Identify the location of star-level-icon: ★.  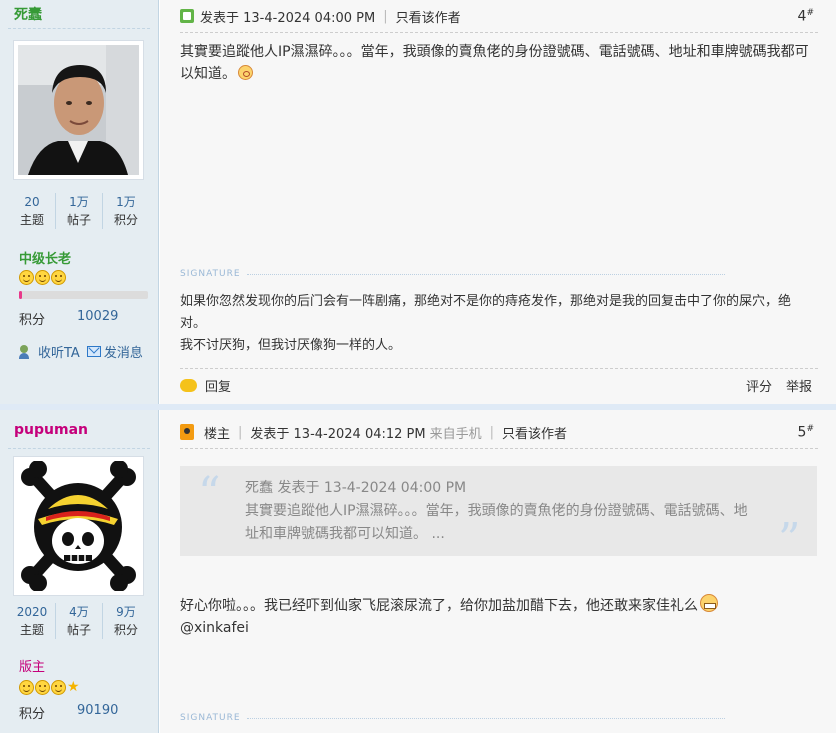
(73, 687).